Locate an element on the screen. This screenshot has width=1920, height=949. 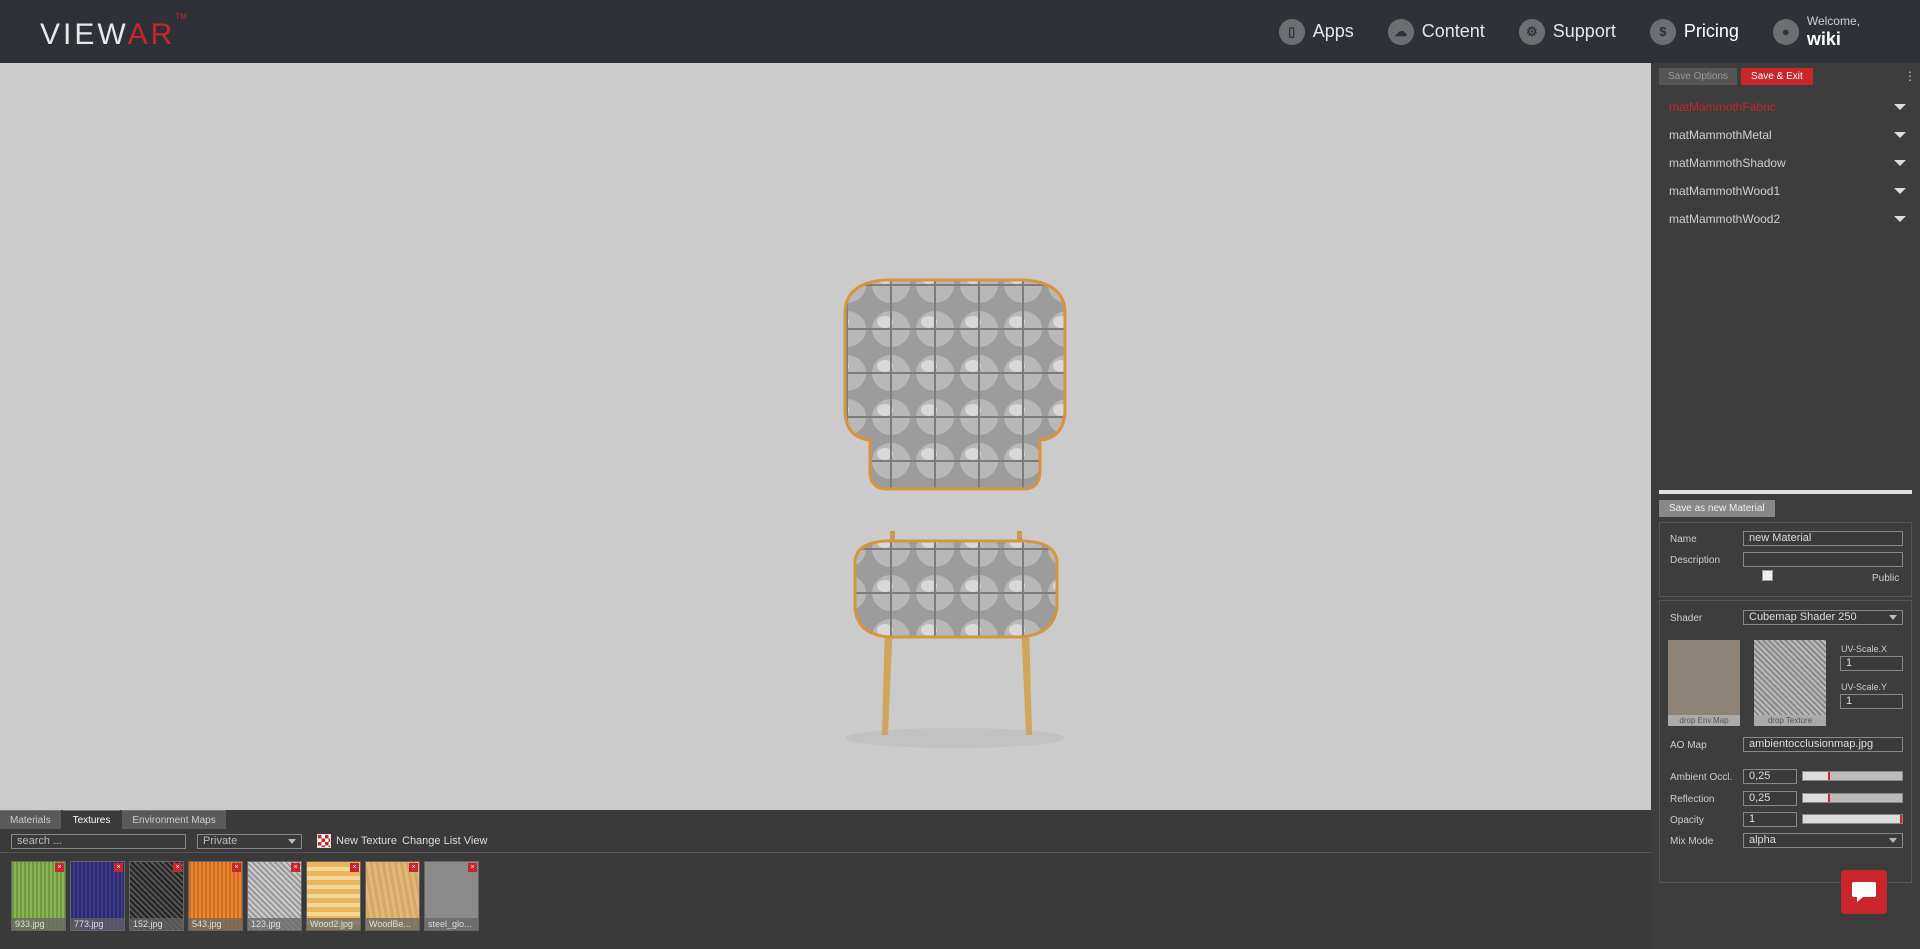
name-field: new Material is located at coordinates (1823, 538).